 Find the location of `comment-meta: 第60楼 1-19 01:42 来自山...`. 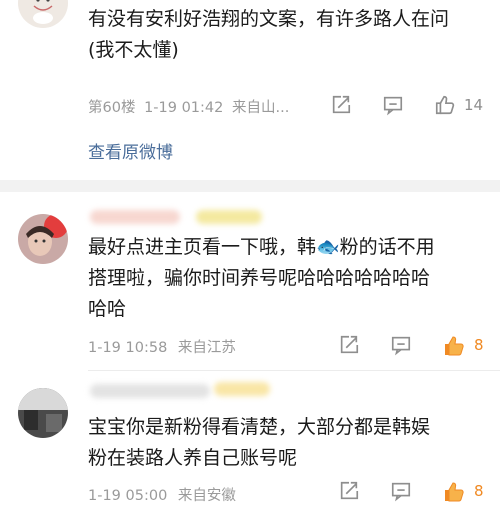

comment-meta: 第60楼 1-19 01:42 来自山... is located at coordinates (188, 106).